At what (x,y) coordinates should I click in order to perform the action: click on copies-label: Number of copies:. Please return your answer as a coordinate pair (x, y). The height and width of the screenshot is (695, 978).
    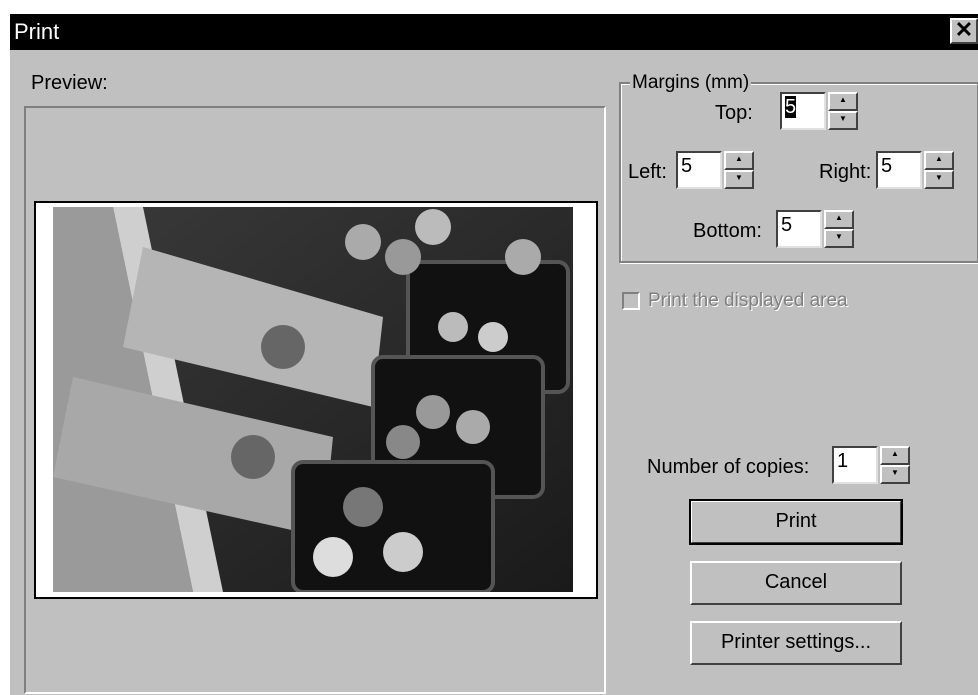
    Looking at the image, I should click on (728, 467).